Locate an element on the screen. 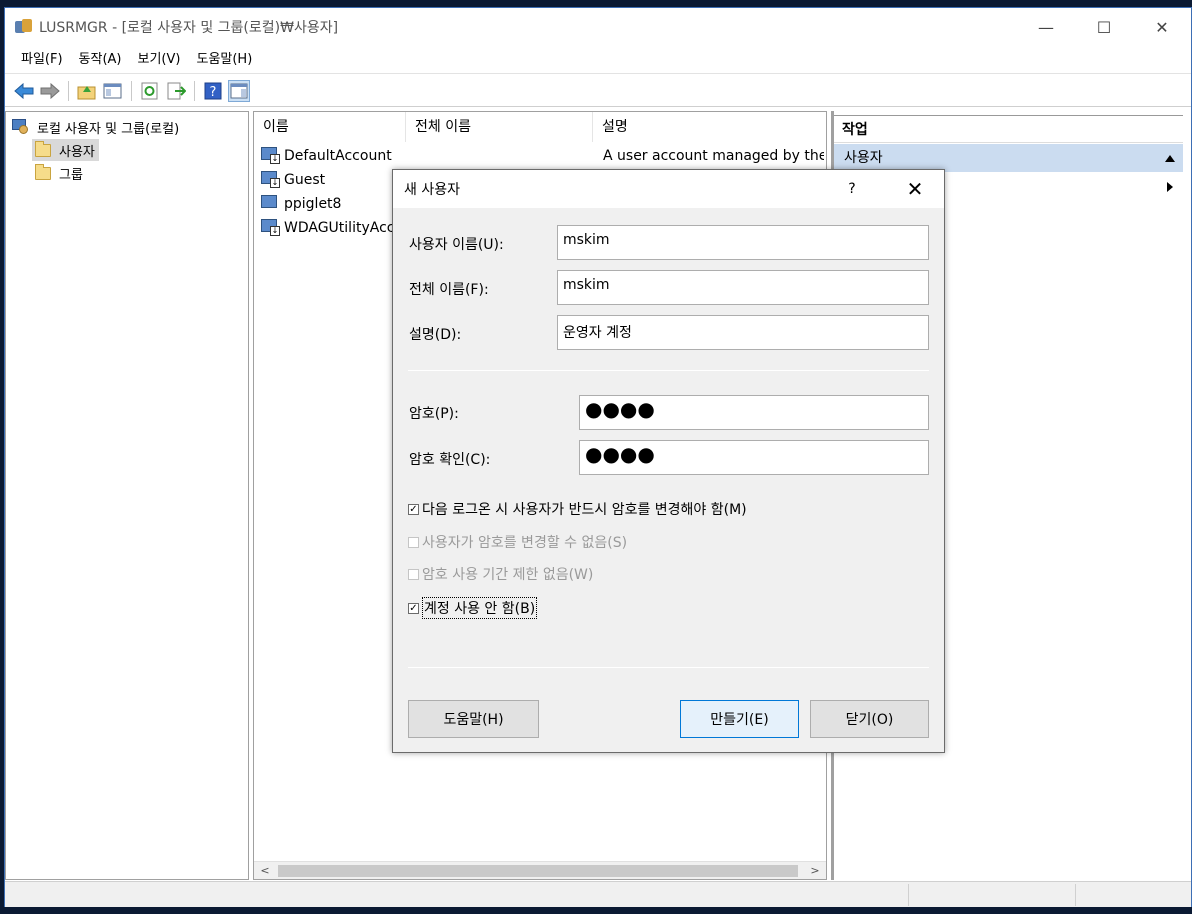 This screenshot has height=914, width=1192. submenu-arrow-icon is located at coordinates (1170, 187).